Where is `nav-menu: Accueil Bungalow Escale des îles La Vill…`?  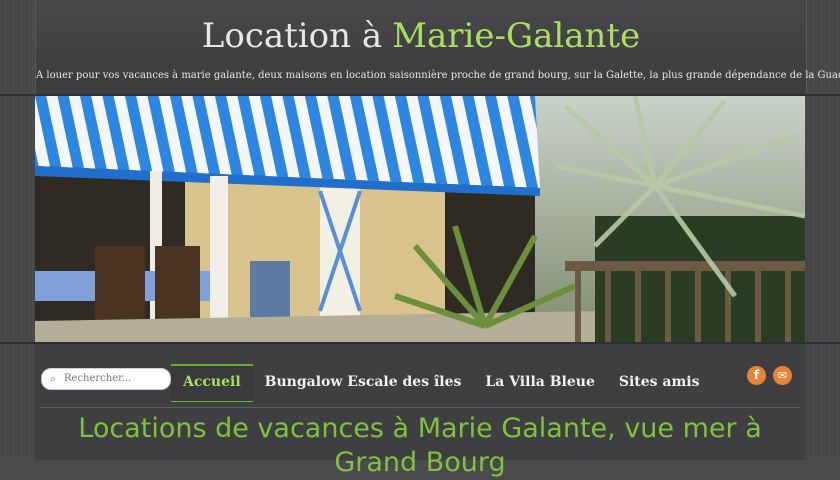
nav-menu: Accueil Bungalow Escale des îles La Vill… is located at coordinates (441, 383).